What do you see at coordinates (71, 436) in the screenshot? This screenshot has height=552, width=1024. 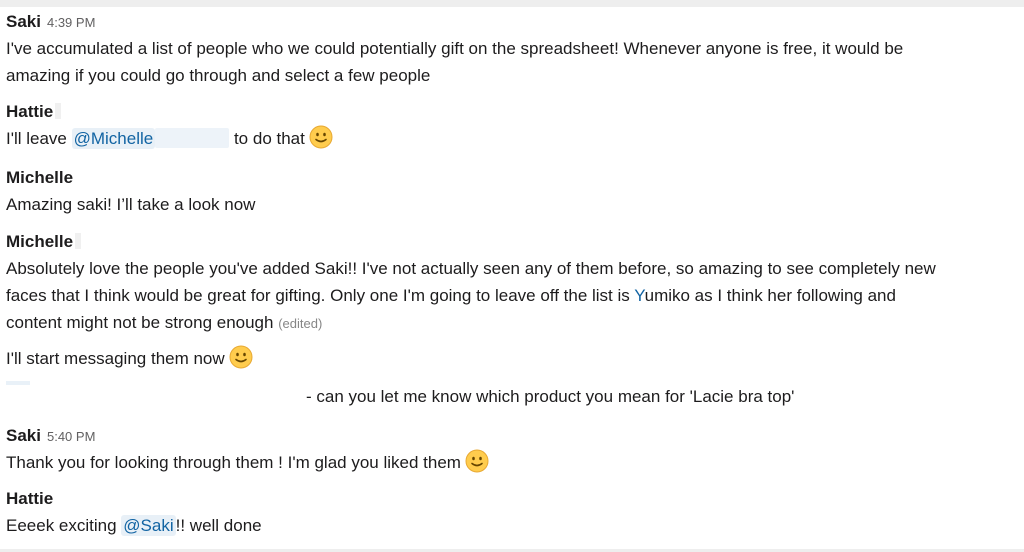 I see `timestamp: 5:40 PM` at bounding box center [71, 436].